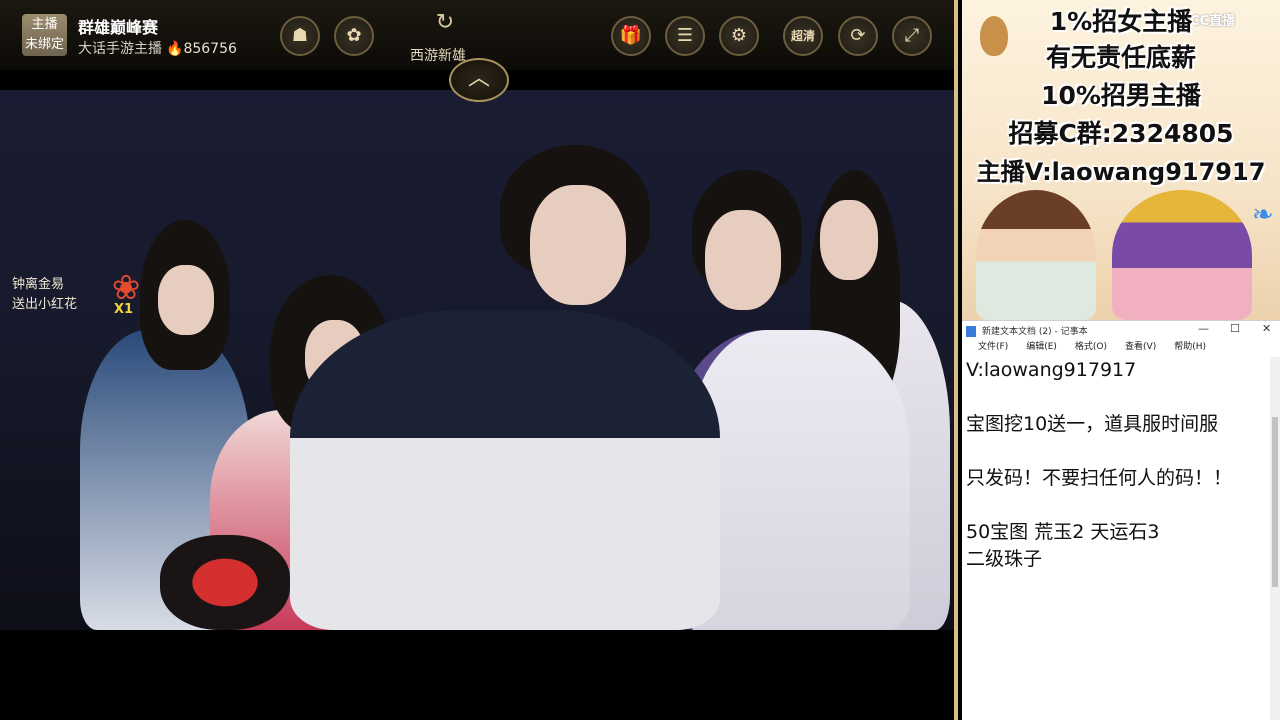 This screenshot has height=720, width=1280. What do you see at coordinates (45, 304) in the screenshot?
I see `gift-action: 送出小红花` at bounding box center [45, 304].